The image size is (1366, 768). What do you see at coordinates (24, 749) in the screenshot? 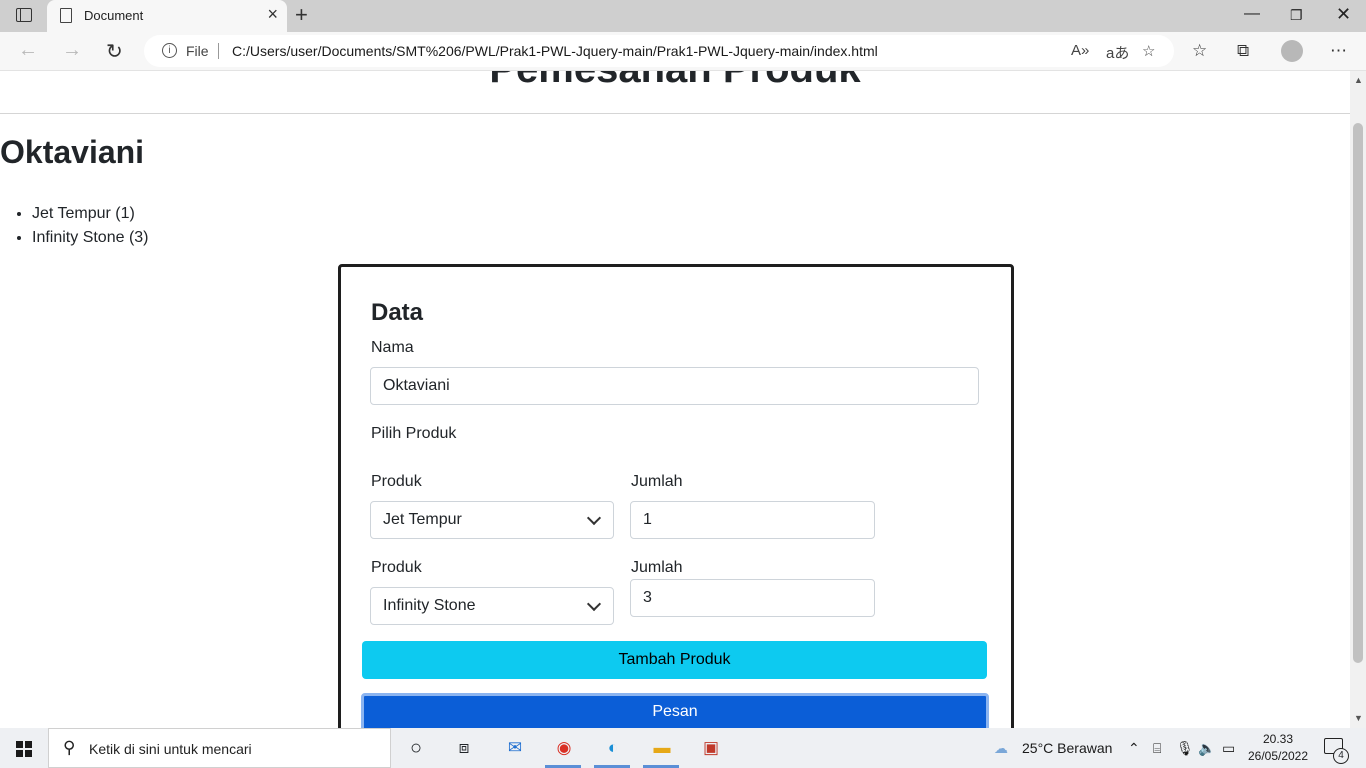
I see `windows-start-icon` at bounding box center [24, 749].